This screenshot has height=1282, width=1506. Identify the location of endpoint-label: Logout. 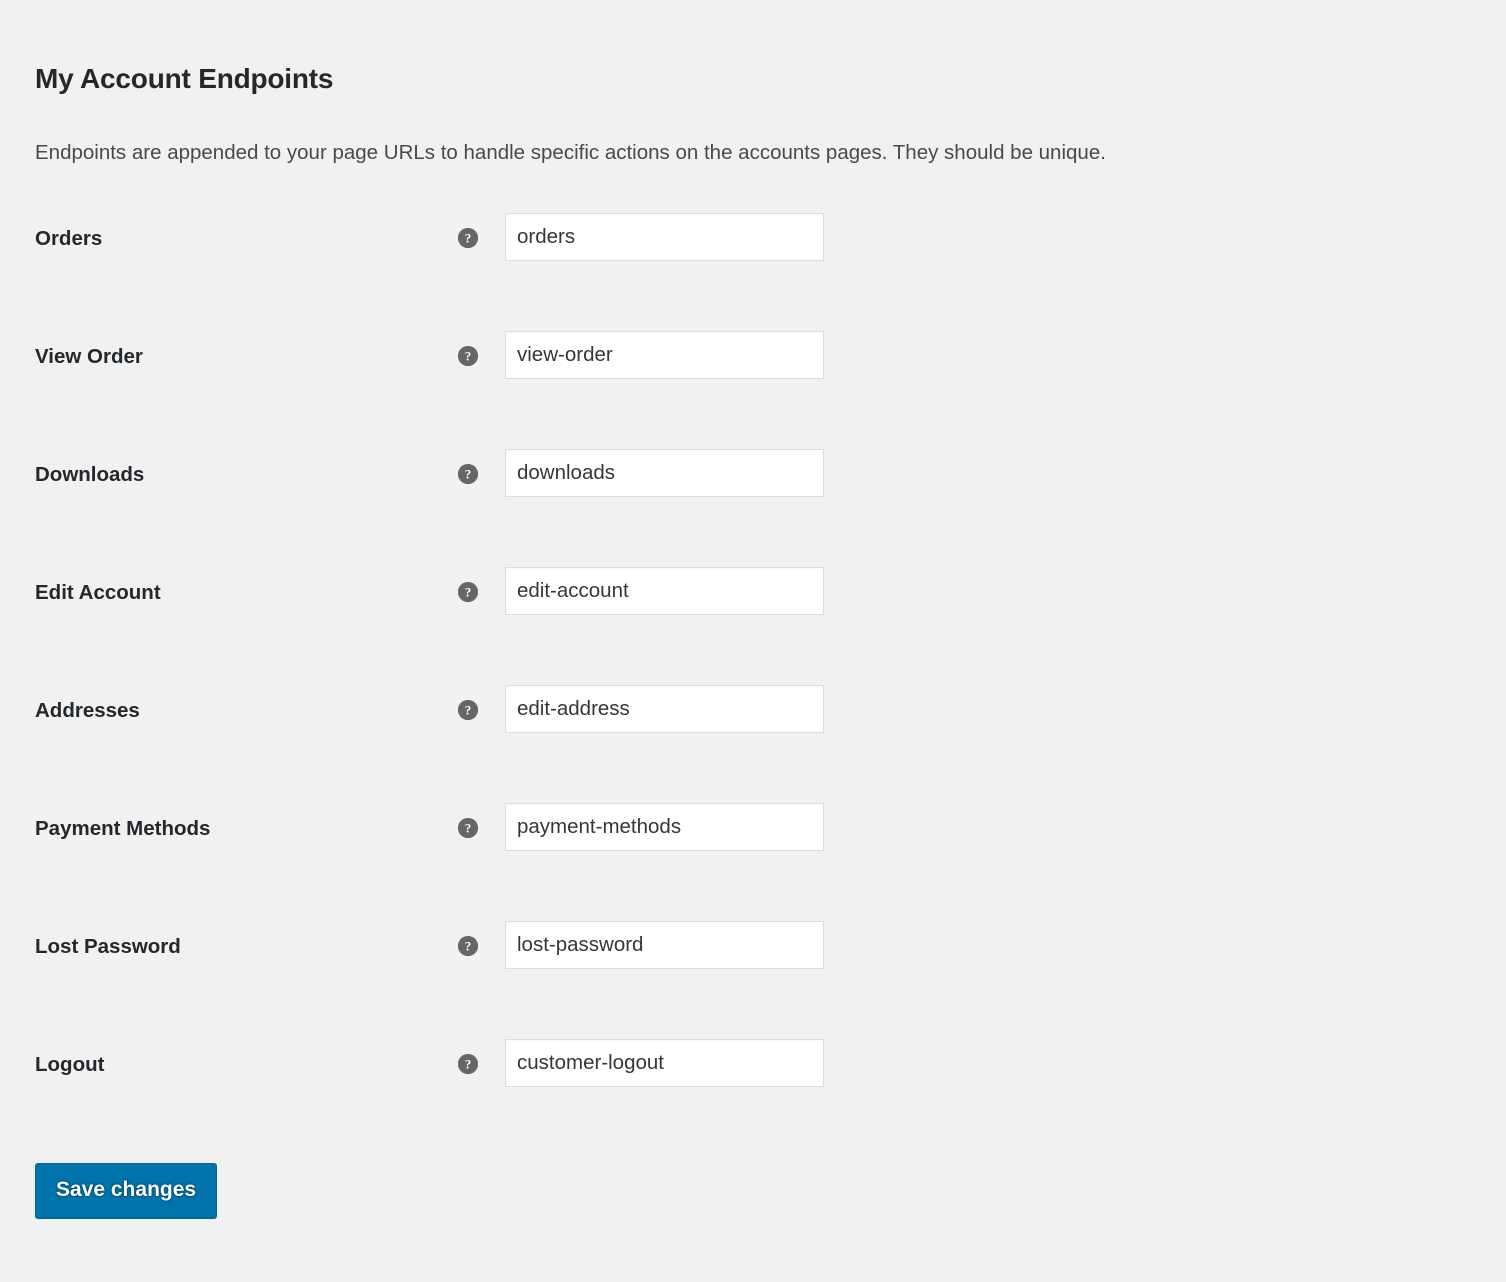
(70, 1064).